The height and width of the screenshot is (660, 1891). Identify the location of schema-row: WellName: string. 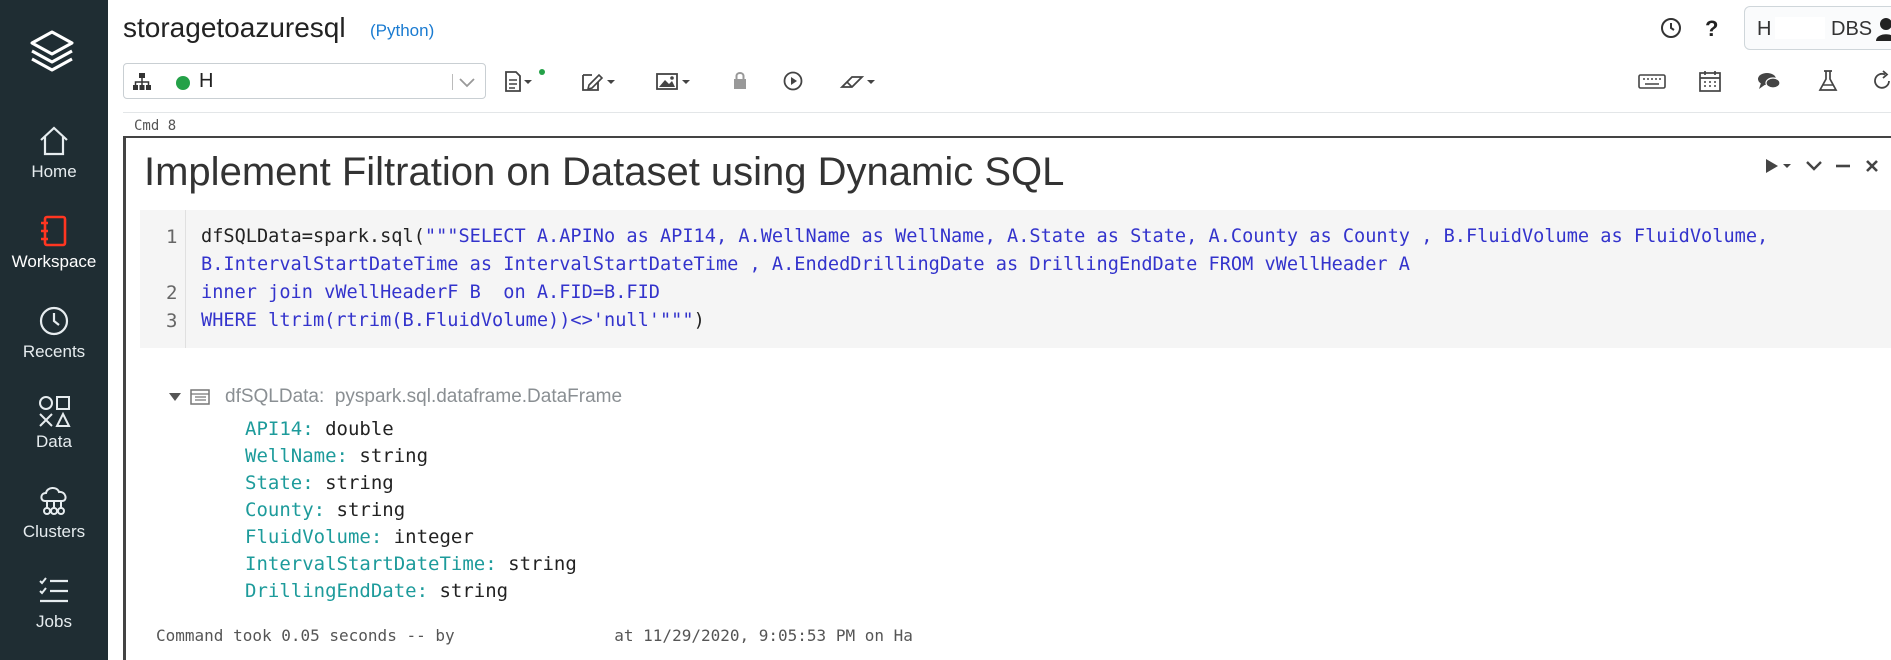
(411, 456).